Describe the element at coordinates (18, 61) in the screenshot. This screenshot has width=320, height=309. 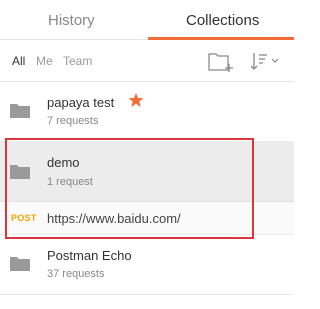
I see `filter-all: All` at that location.